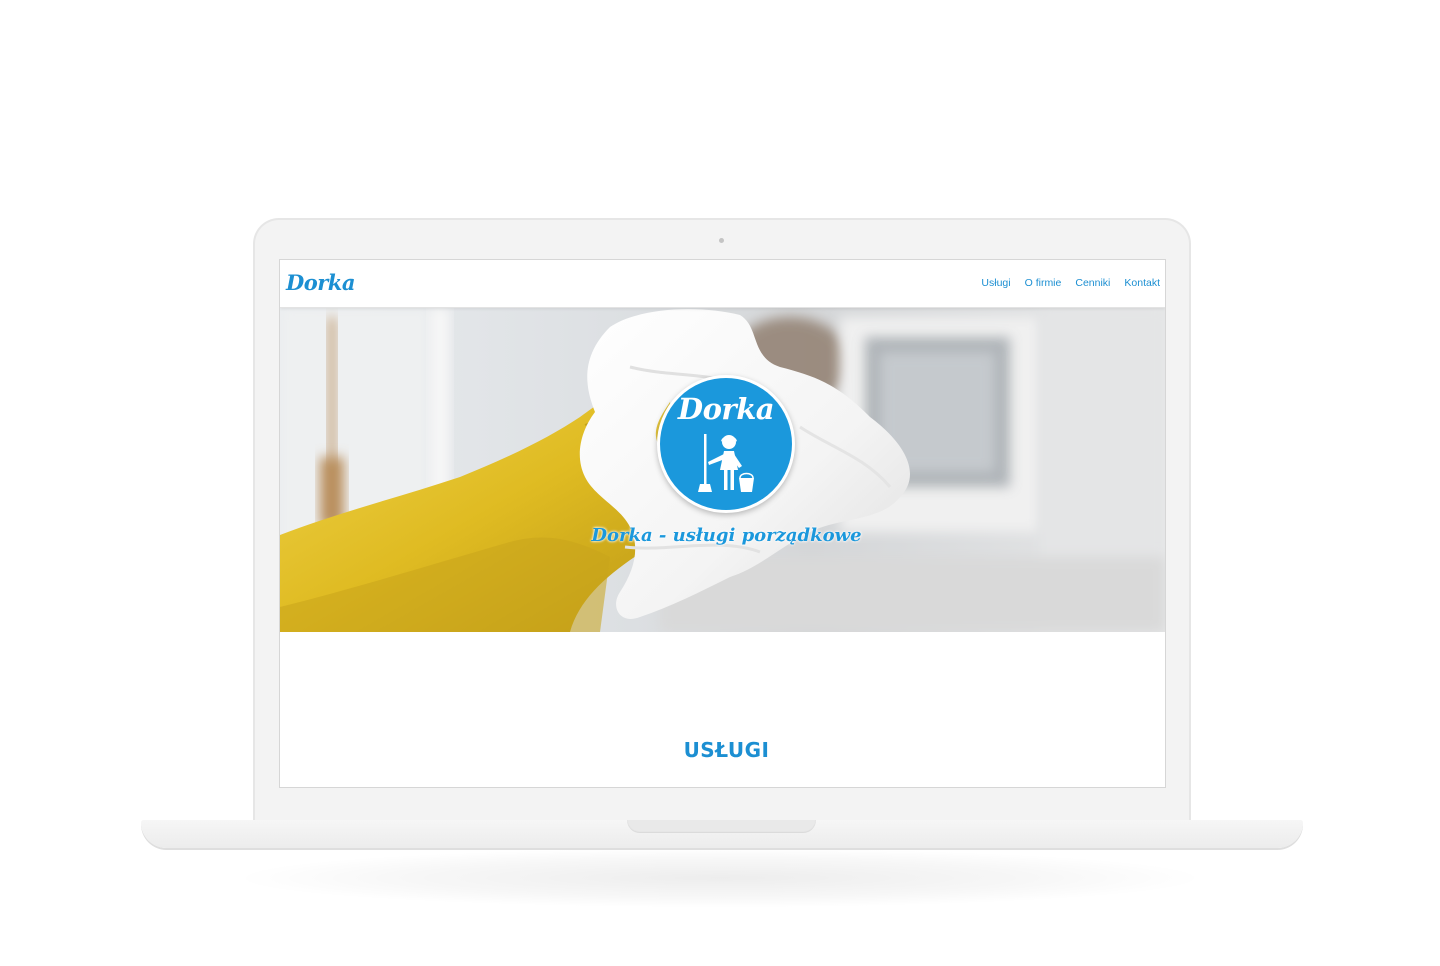 Image resolution: width=1440 pixels, height=966 pixels. Describe the element at coordinates (1070, 283) in the screenshot. I see `main-nav: Usługi O firmie Cenniki Kontakt` at that location.